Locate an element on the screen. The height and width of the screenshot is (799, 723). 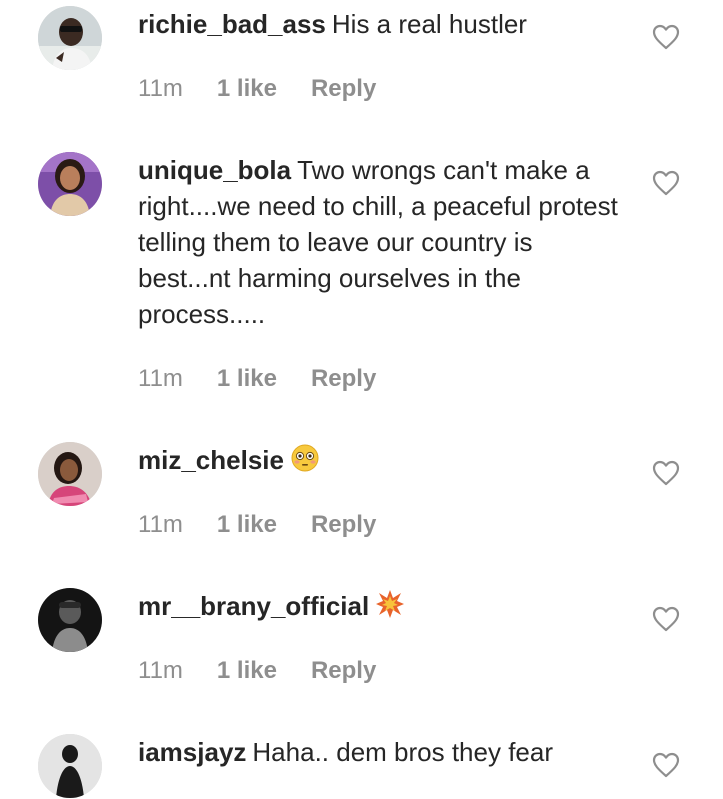
comment-username: iamsjayz is located at coordinates (192, 752).